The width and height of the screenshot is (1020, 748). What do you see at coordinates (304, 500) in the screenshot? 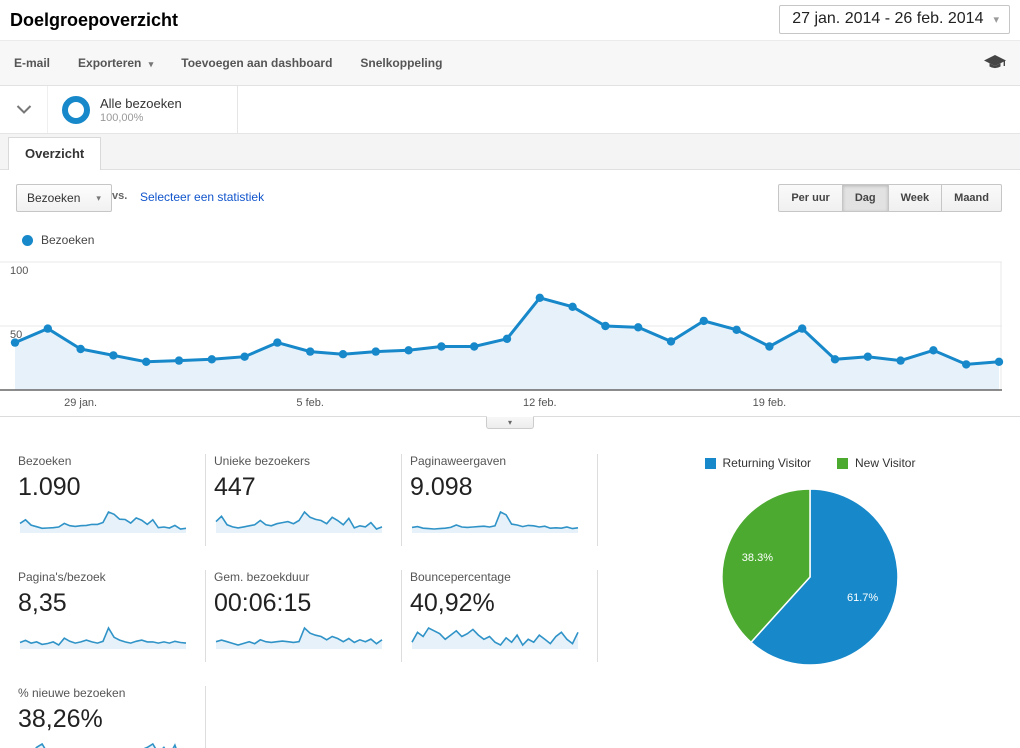
I see `metric-card-unieke-bezoekers: Unieke bezoekers 447` at bounding box center [304, 500].